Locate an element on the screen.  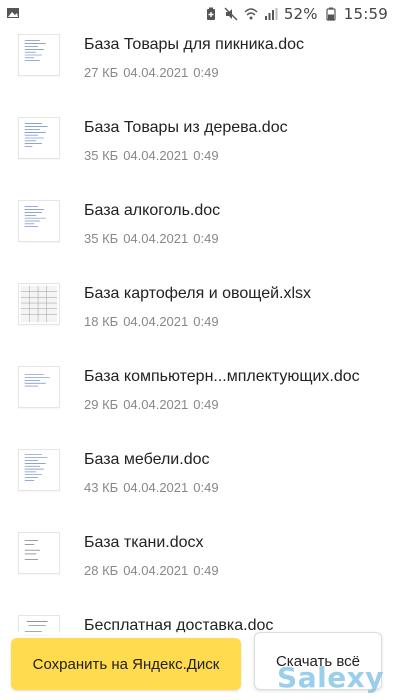
wifi-icon is located at coordinates (251, 14).